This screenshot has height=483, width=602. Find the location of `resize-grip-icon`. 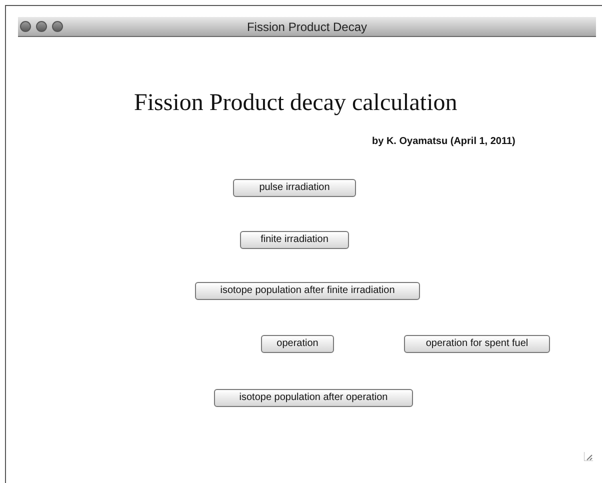

resize-grip-icon is located at coordinates (588, 456).